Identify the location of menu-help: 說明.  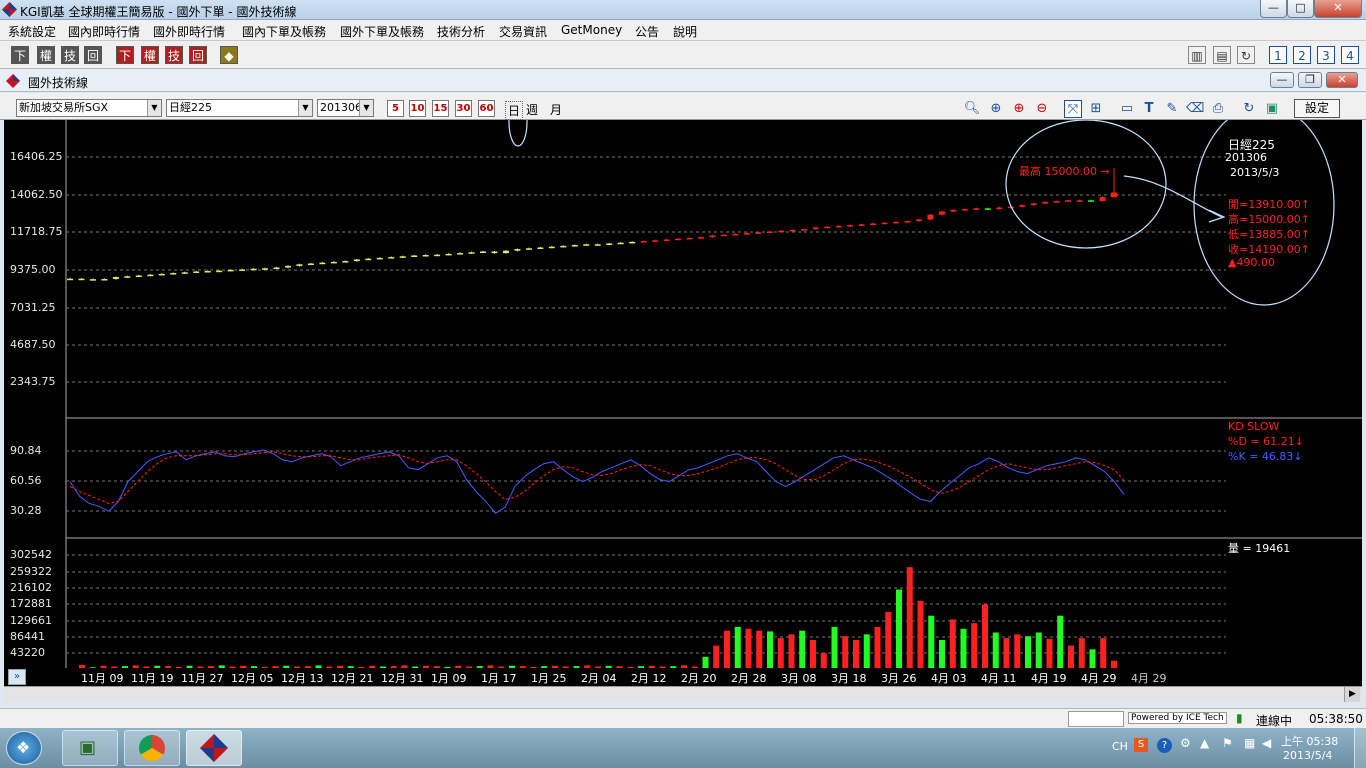
(685, 31).